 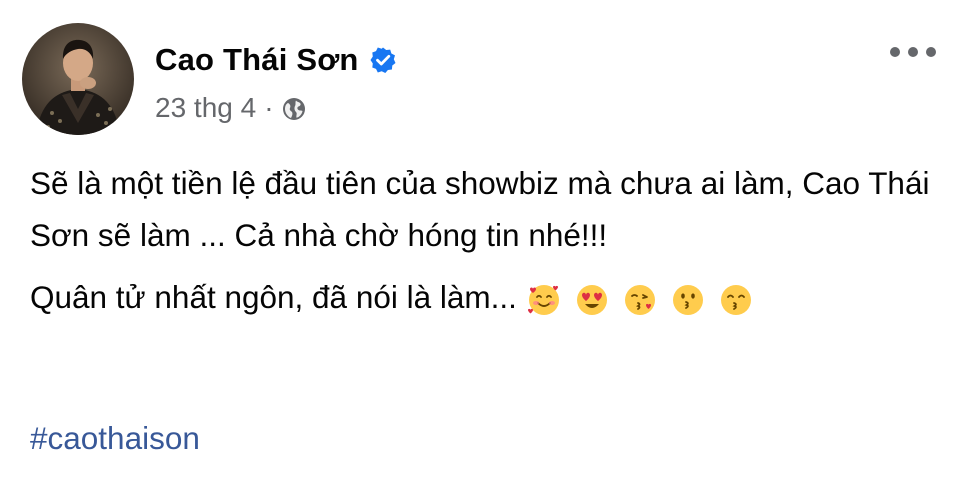 What do you see at coordinates (276, 108) in the screenshot?
I see `post-meta: 23 thg 4 ·` at bounding box center [276, 108].